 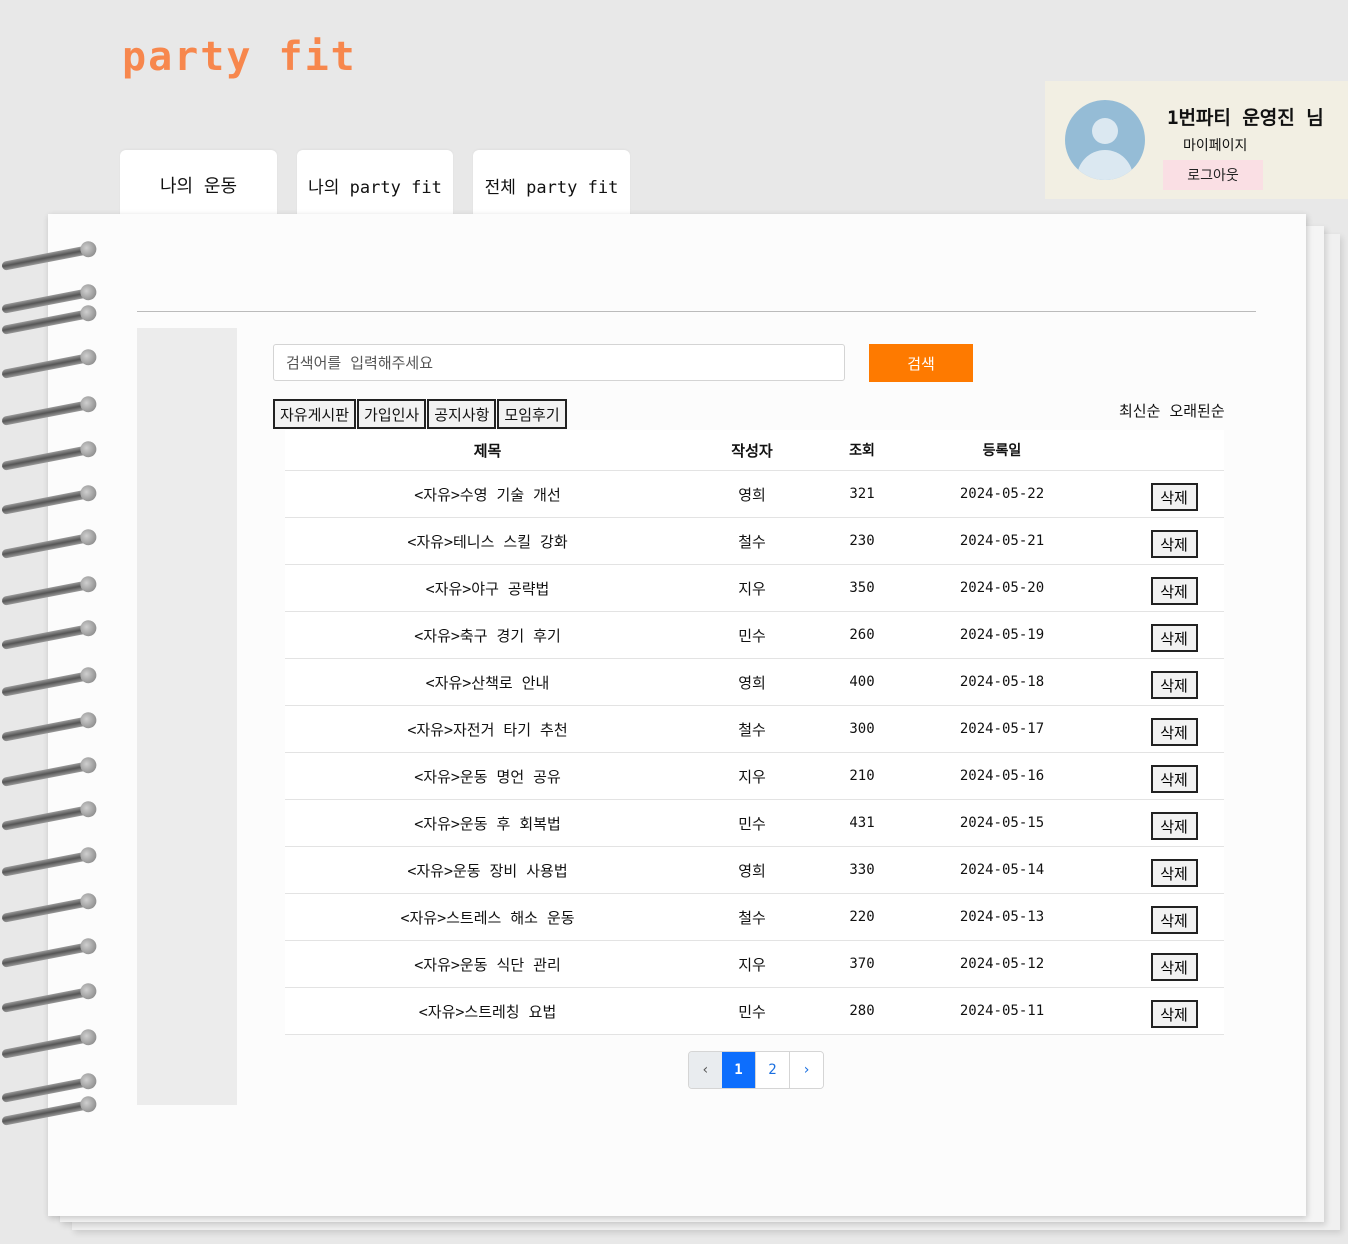 I want to click on post-views: 400, so click(x=862, y=682).